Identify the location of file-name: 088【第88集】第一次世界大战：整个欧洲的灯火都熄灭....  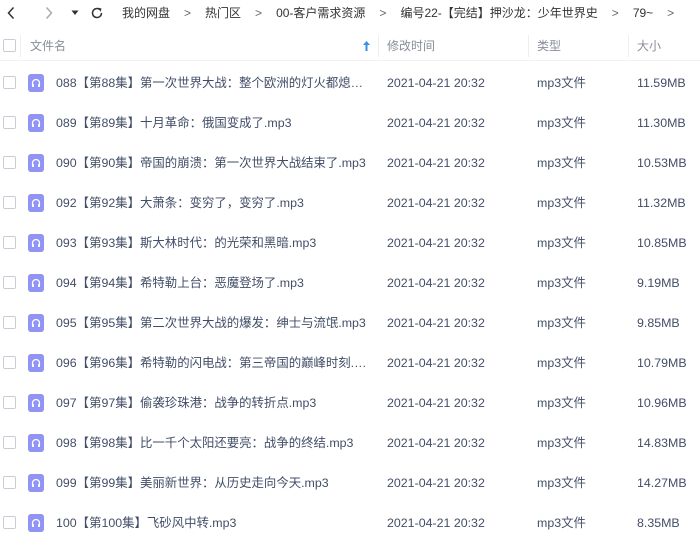
(213, 83).